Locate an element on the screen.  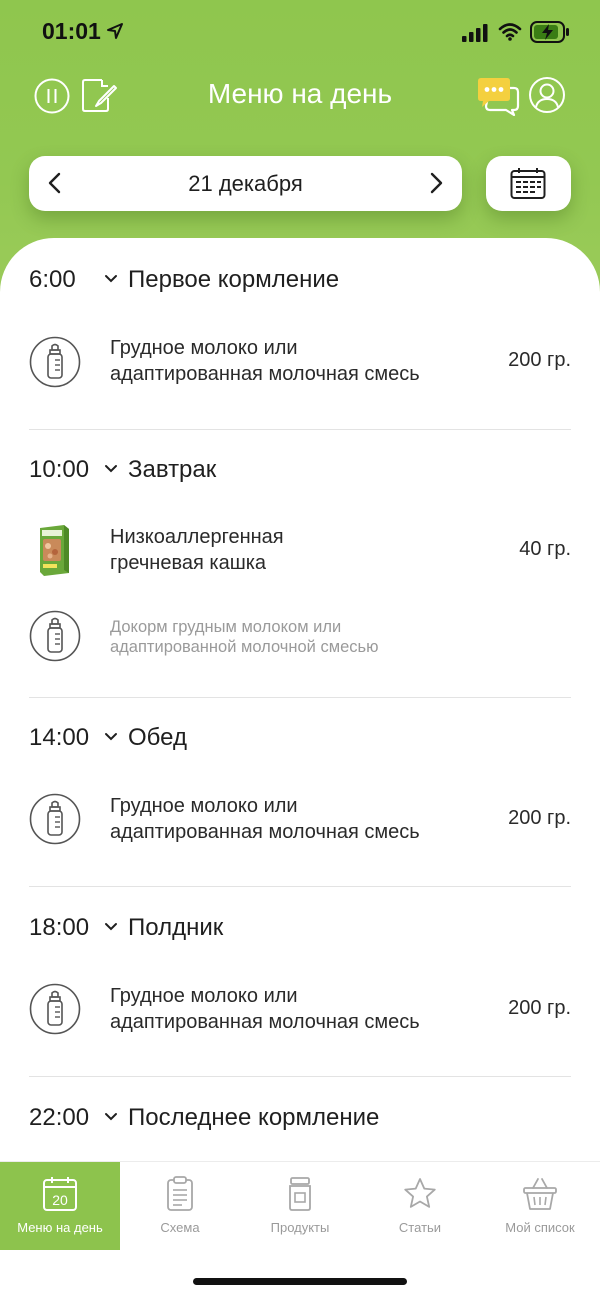
status-bar: 01:01 is located at coordinates (300, 32).